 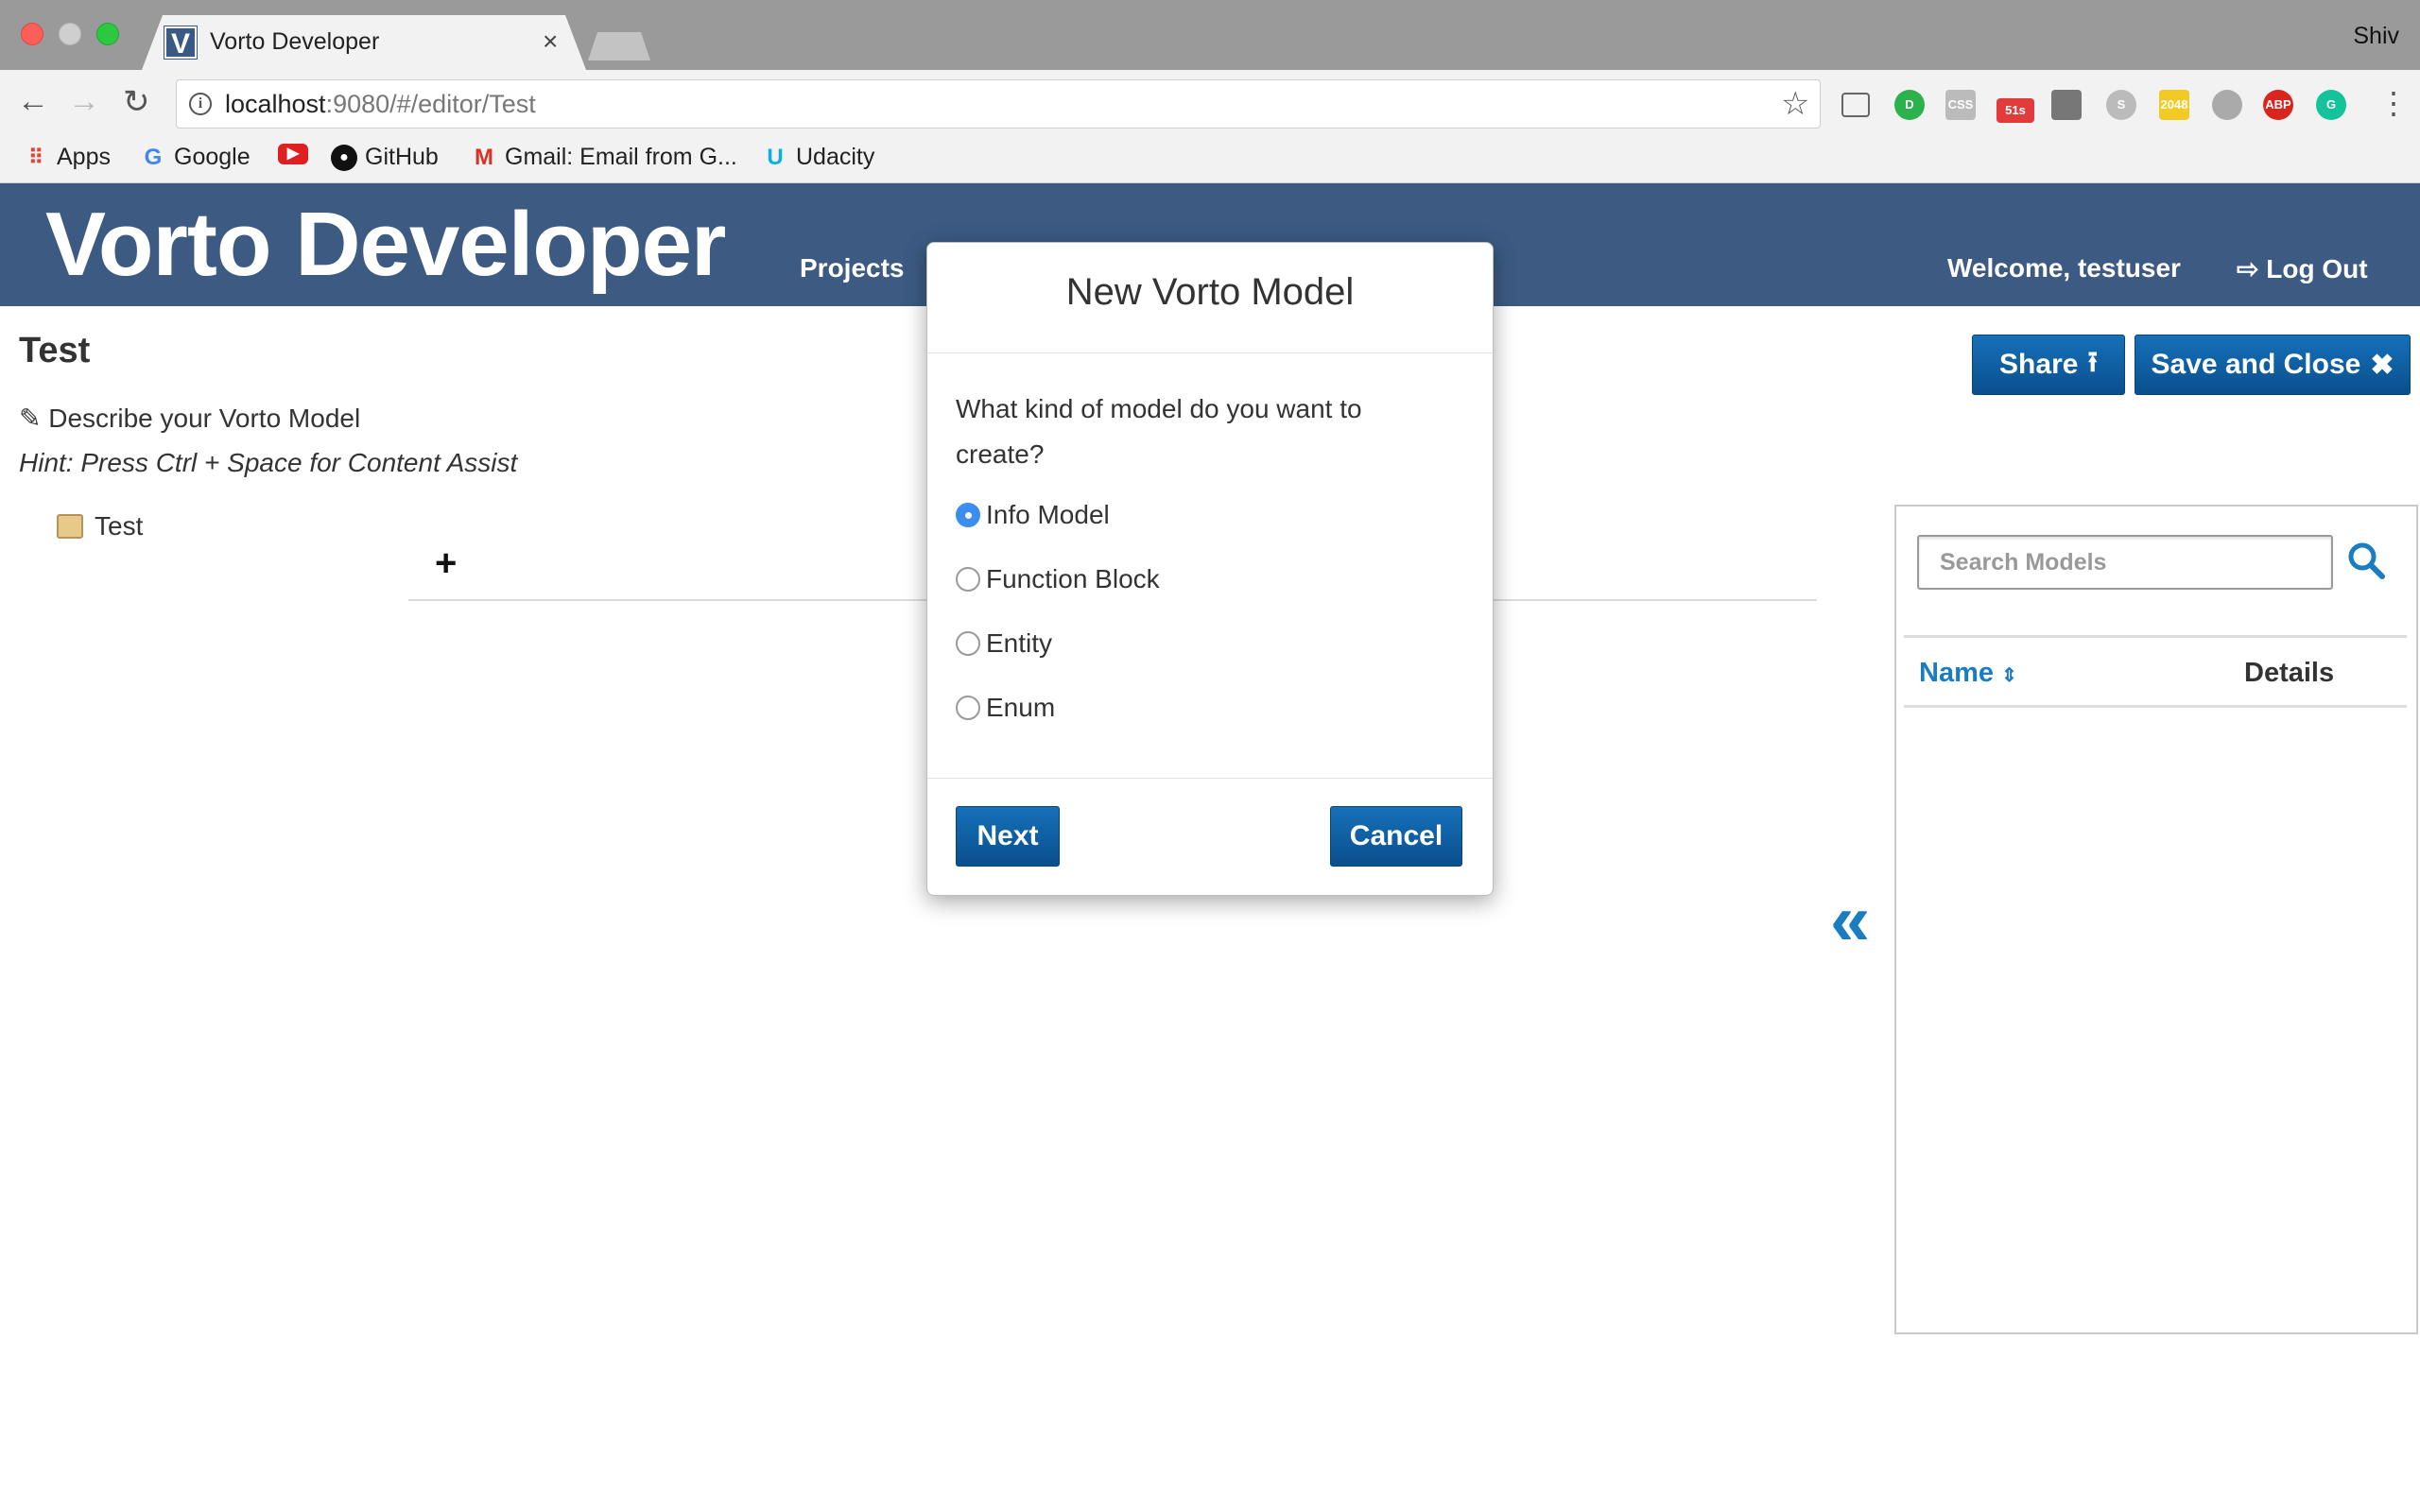 I want to click on name-column-label: Name, so click(x=1956, y=673).